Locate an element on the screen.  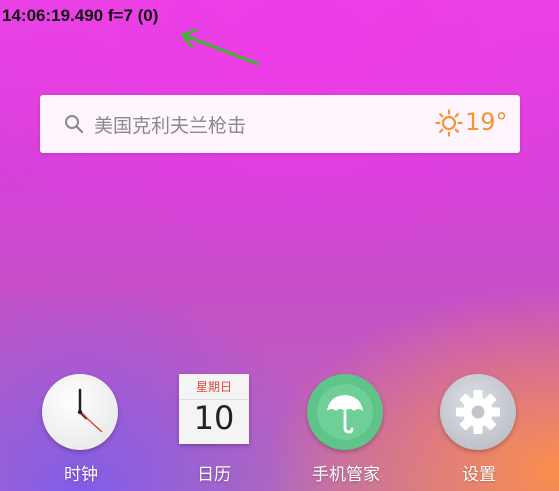
umbrella-icon is located at coordinates (346, 413).